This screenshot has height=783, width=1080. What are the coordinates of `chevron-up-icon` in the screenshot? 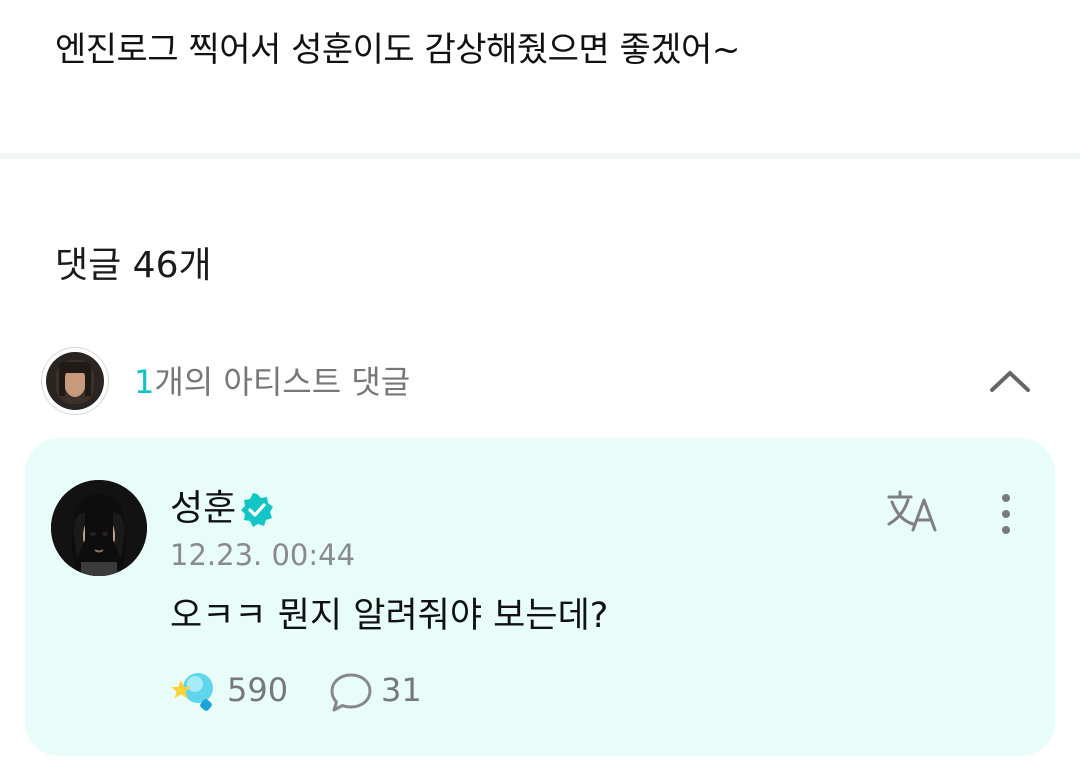 It's located at (1010, 382).